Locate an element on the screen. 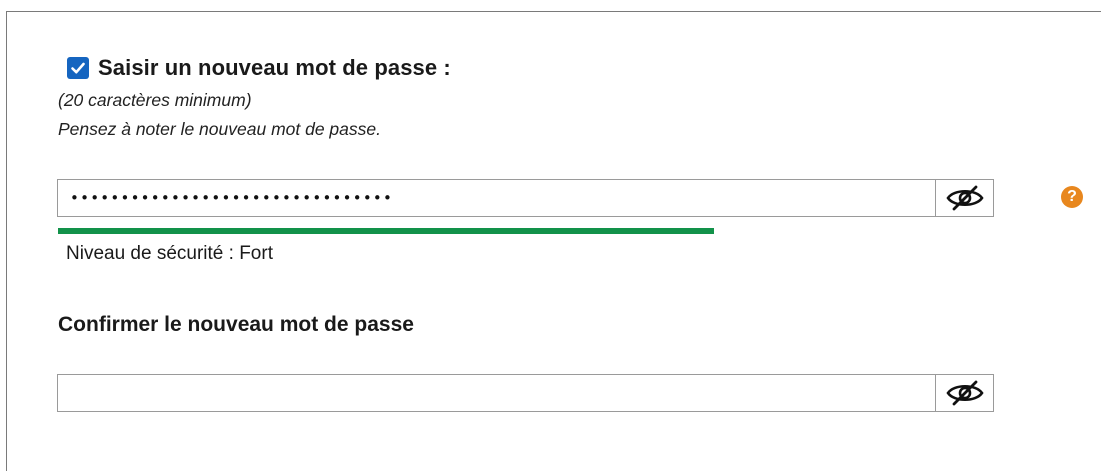 The height and width of the screenshot is (471, 1101). new-password-label: Saisir un nouveau mot de passe : is located at coordinates (274, 67).